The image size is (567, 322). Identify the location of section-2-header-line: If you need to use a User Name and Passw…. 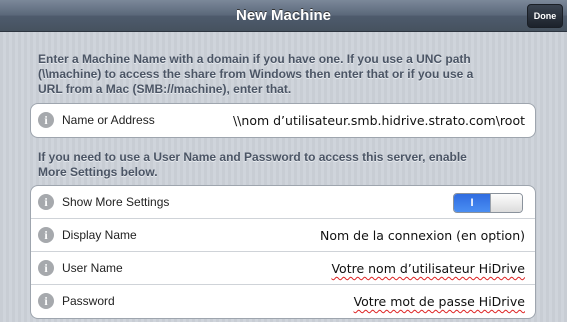
(252, 157).